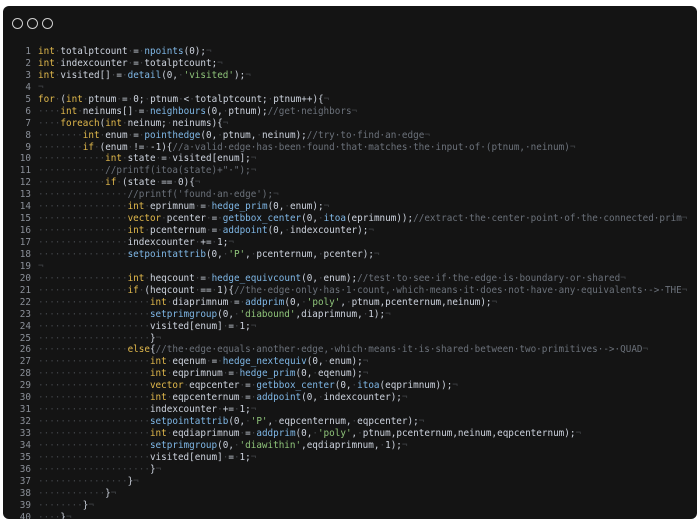 Image resolution: width=700 pixels, height=525 pixels. I want to click on minimize-dot-icon, so click(32, 23).